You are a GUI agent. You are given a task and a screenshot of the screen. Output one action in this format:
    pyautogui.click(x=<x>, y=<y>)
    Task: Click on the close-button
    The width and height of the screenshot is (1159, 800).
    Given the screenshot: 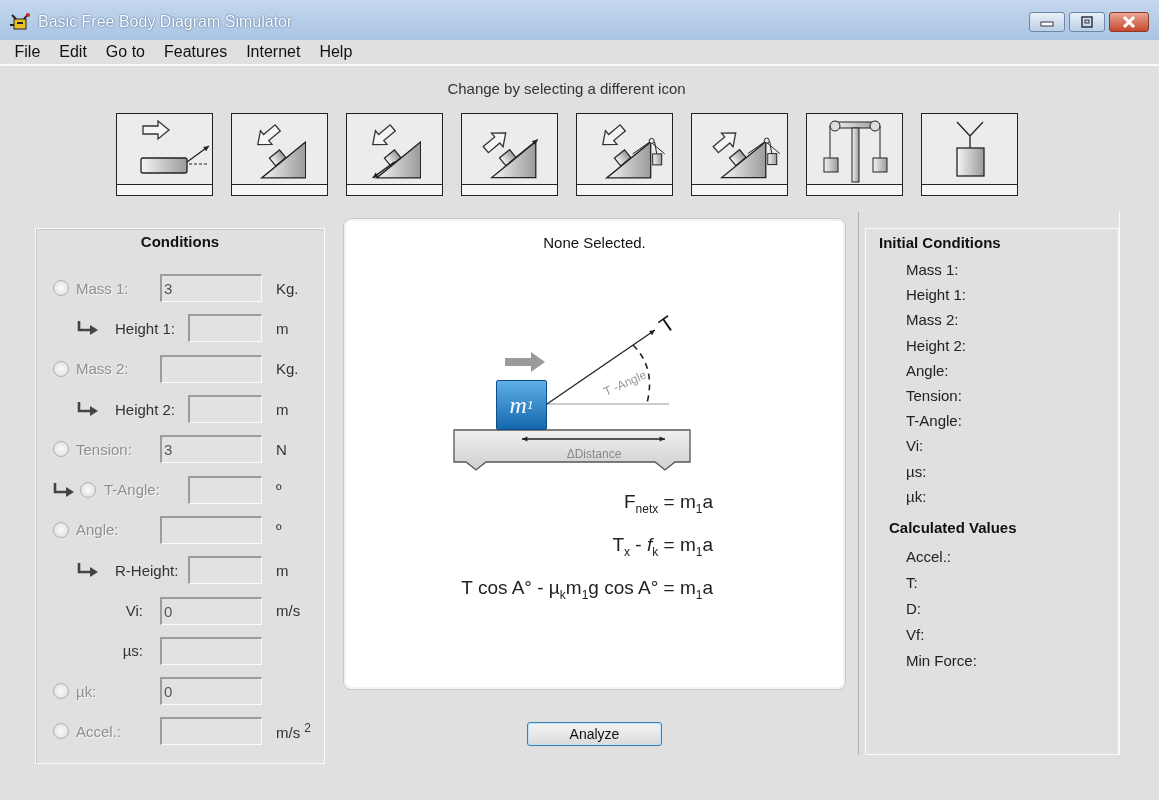 What is the action you would take?
    pyautogui.click(x=1129, y=22)
    